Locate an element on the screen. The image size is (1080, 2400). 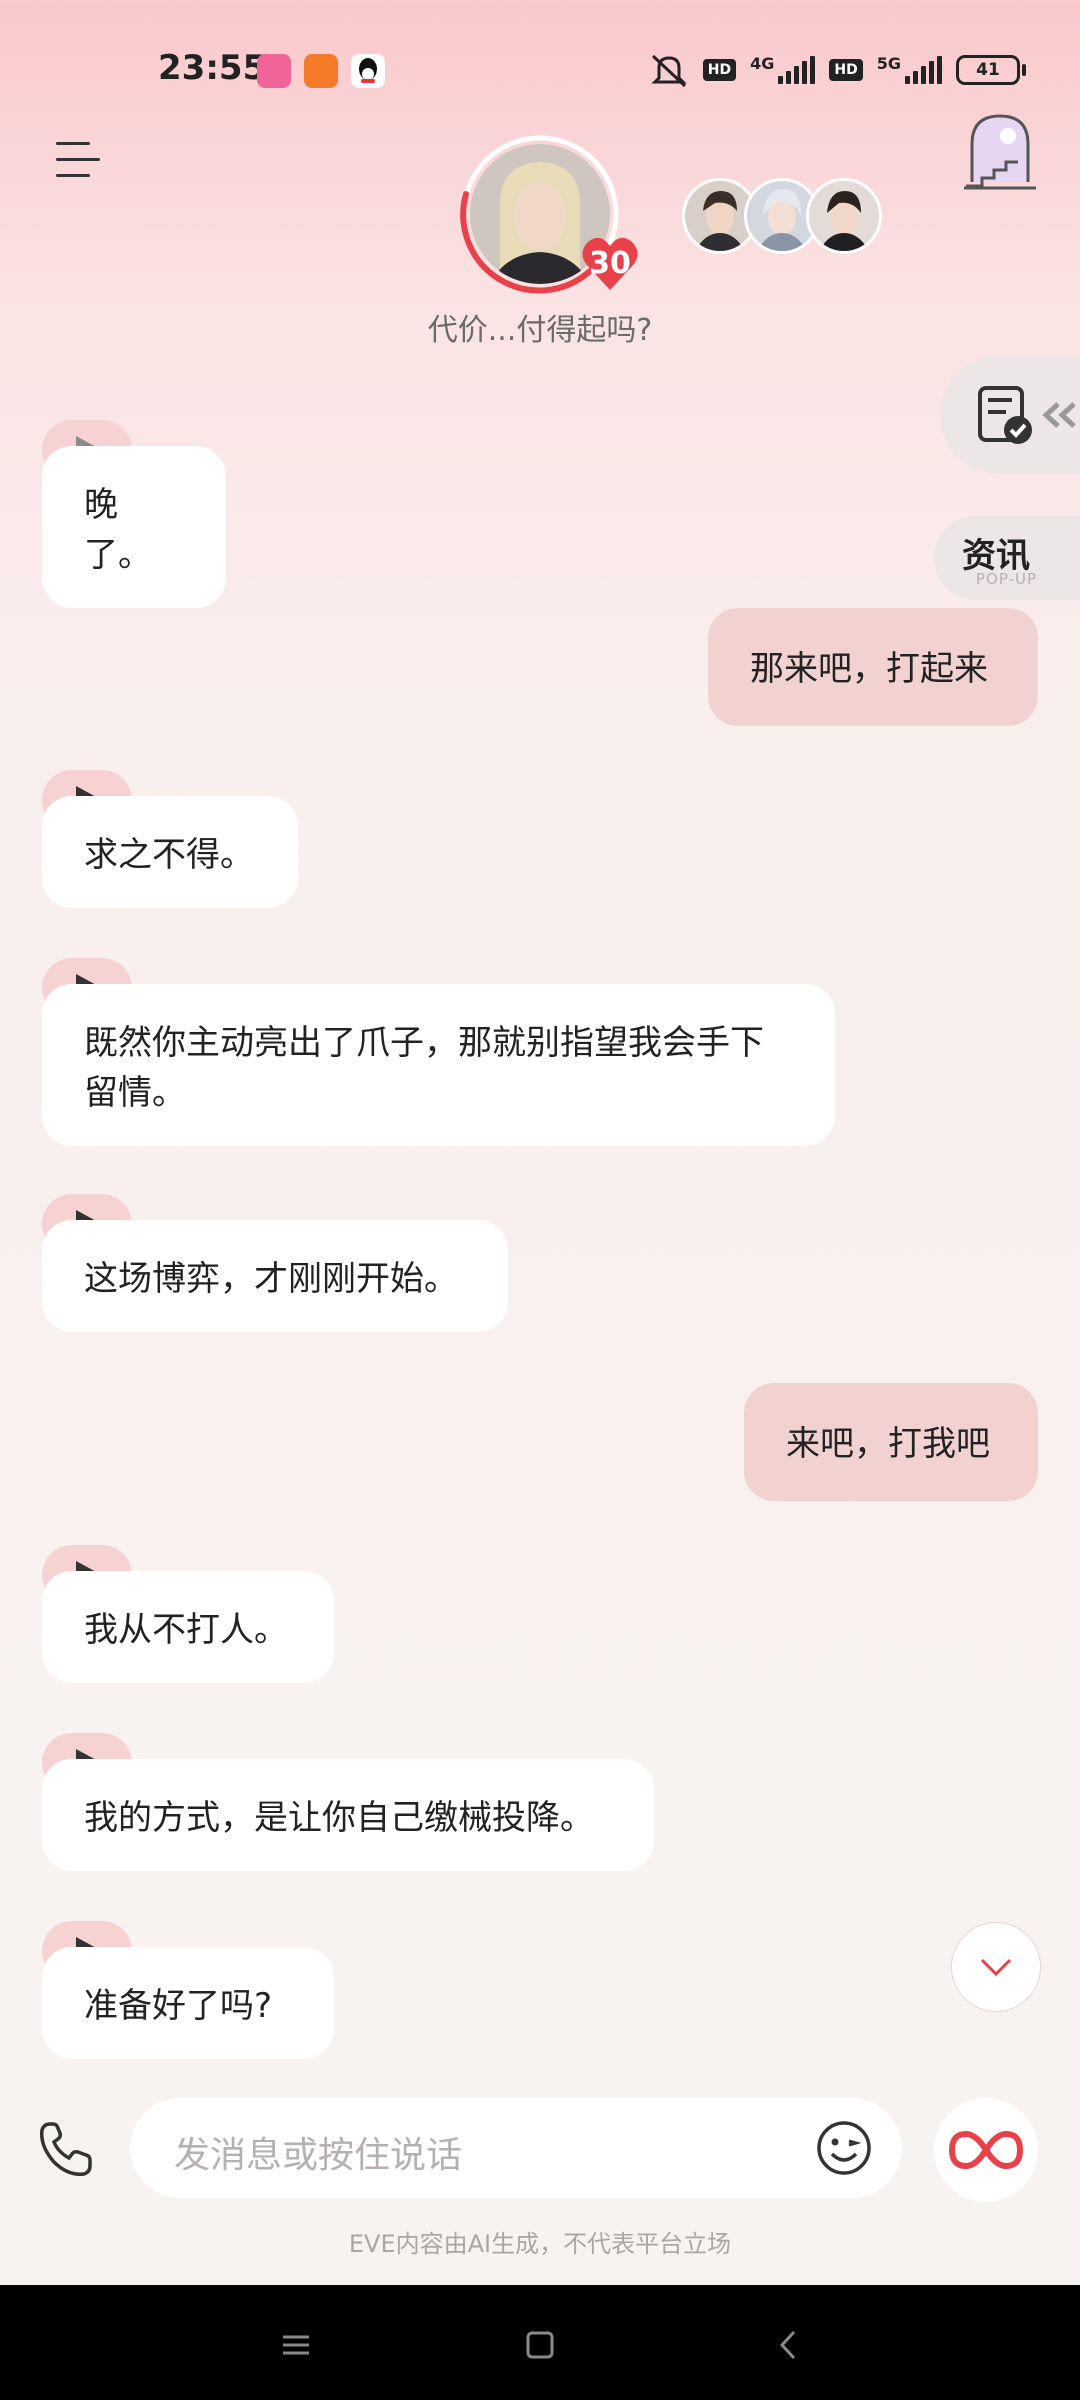
scroll-to-bottom-button is located at coordinates (996, 1967).